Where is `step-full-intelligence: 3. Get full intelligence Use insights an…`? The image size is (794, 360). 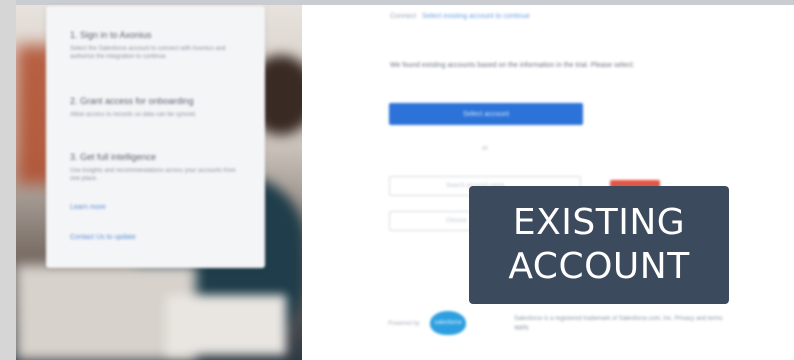 step-full-intelligence: 3. Get full intelligence Use insights an… is located at coordinates (158, 167).